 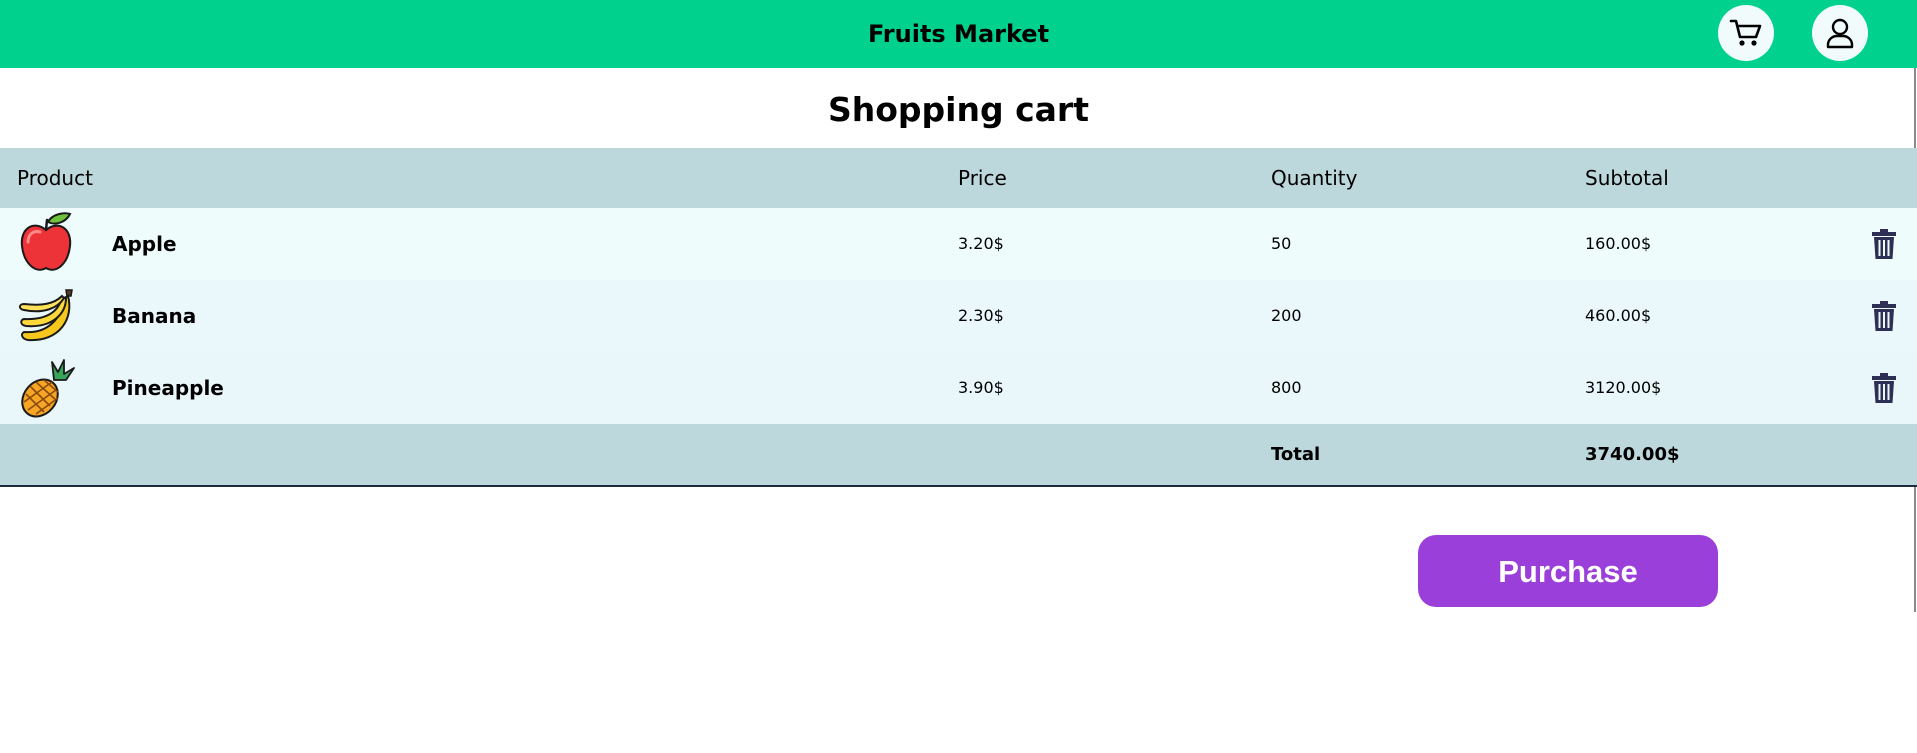 What do you see at coordinates (1286, 387) in the screenshot?
I see `product-quantity: 800` at bounding box center [1286, 387].